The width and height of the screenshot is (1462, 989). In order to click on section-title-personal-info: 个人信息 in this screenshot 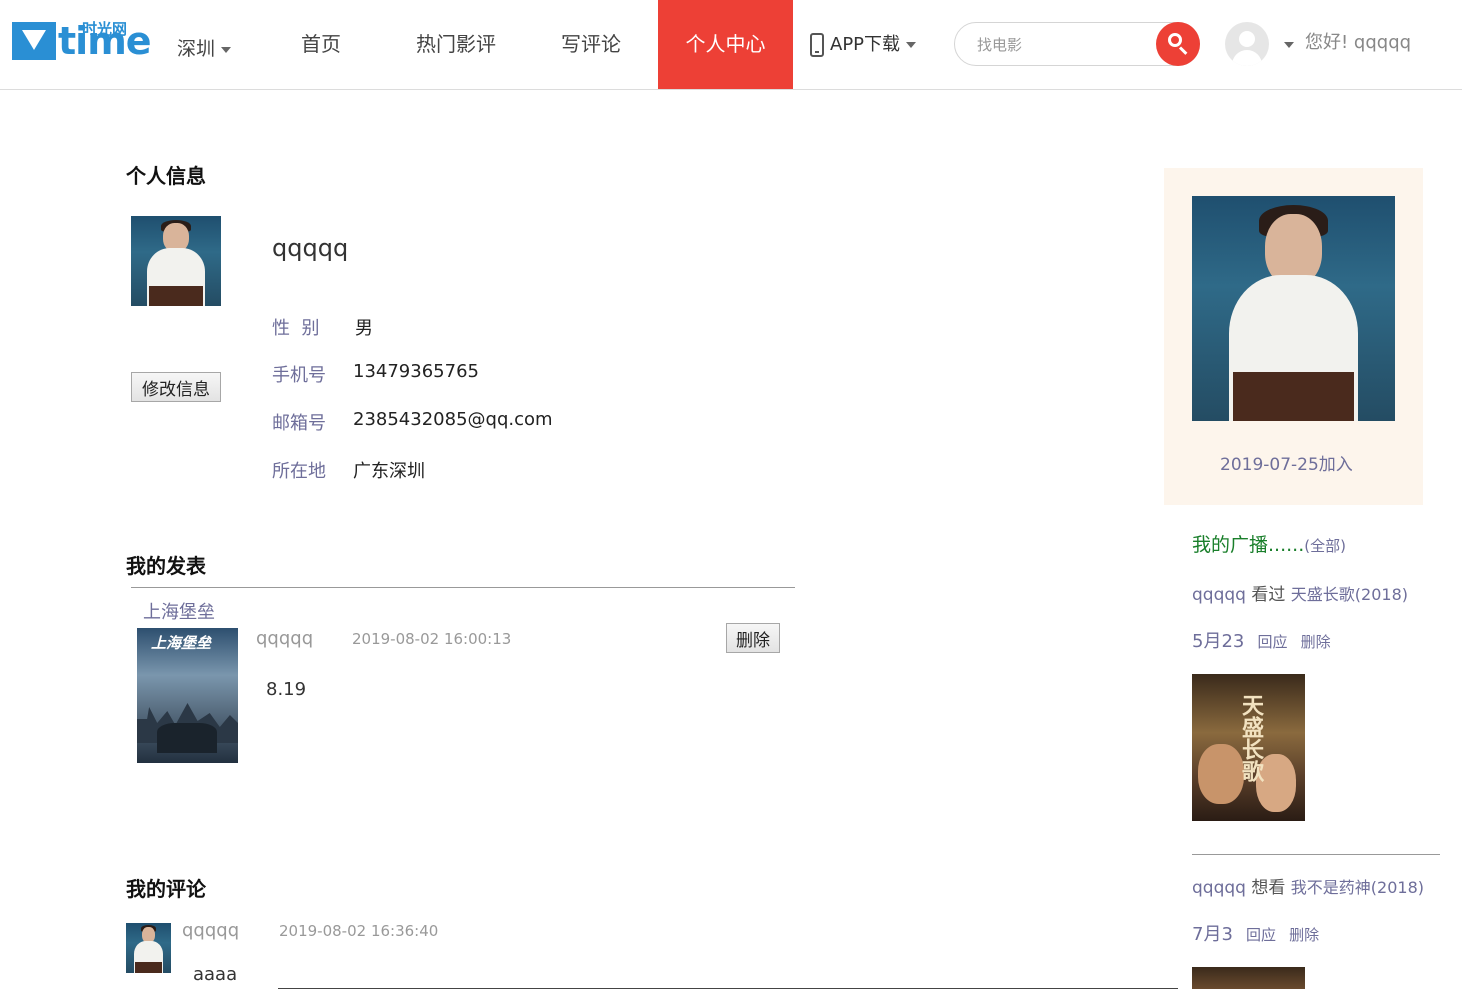, I will do `click(166, 176)`.